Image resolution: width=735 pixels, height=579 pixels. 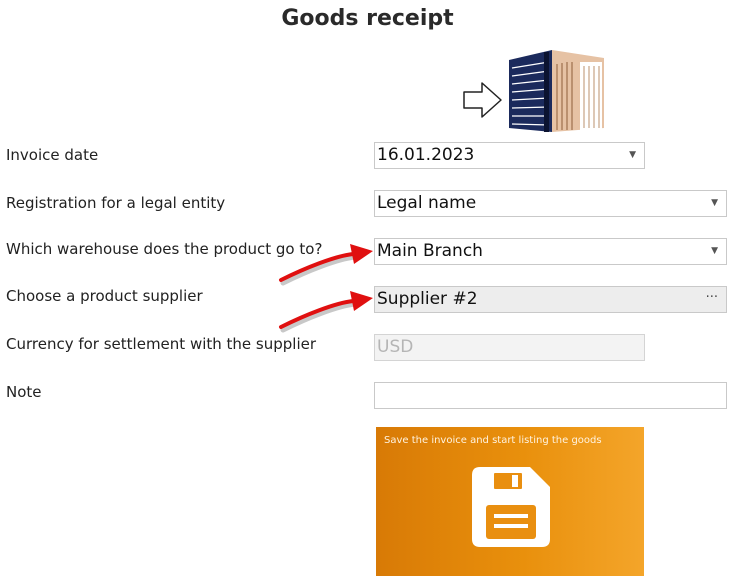 I want to click on legal-entity-label: Registration for a legal entity, so click(x=116, y=203).